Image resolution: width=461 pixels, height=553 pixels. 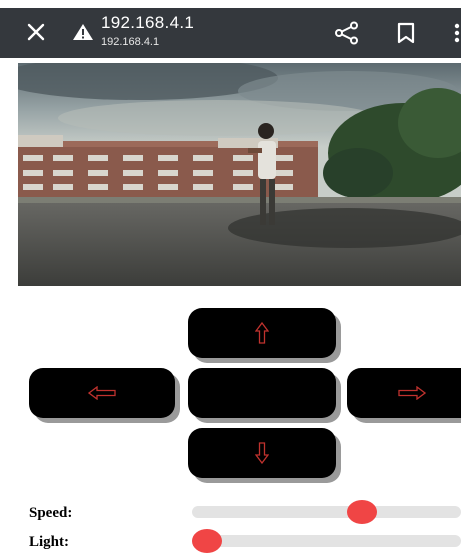 I want to click on arrow-down-icon, so click(x=262, y=453).